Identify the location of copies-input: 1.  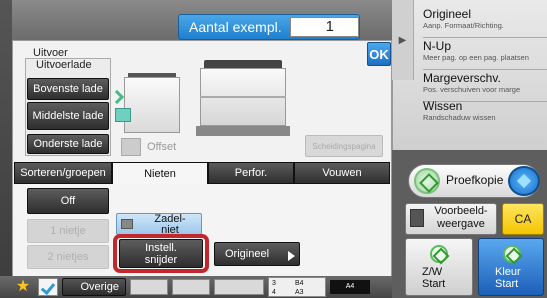
(324, 27).